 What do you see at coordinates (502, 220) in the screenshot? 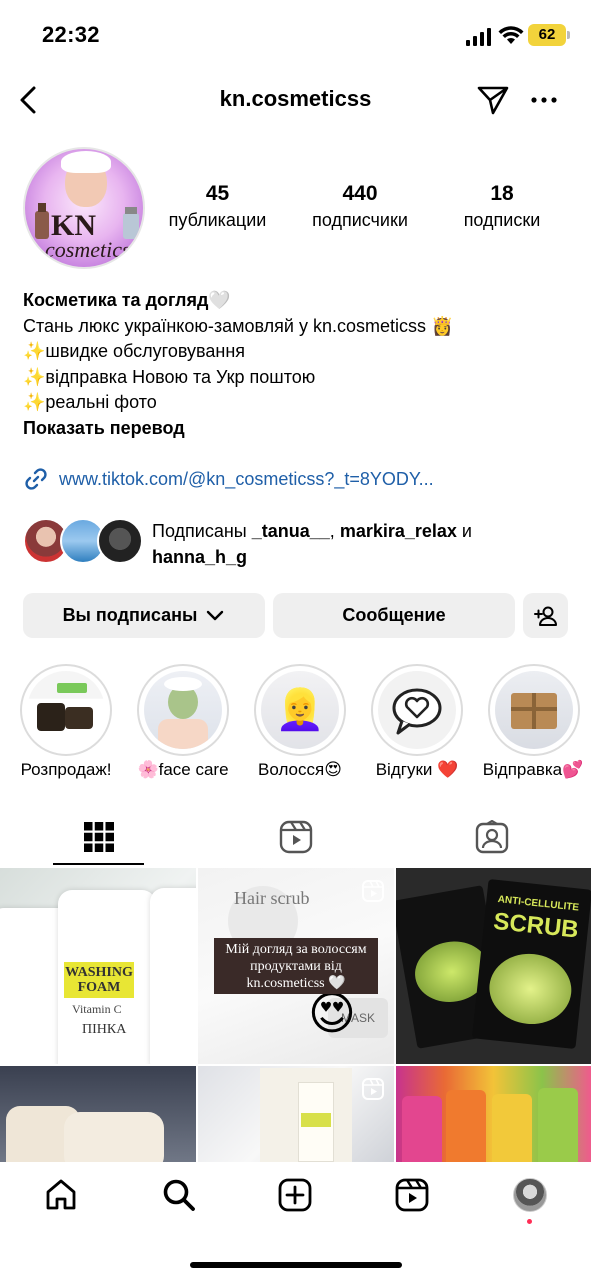
I see `stat-following-label: подписки` at bounding box center [502, 220].